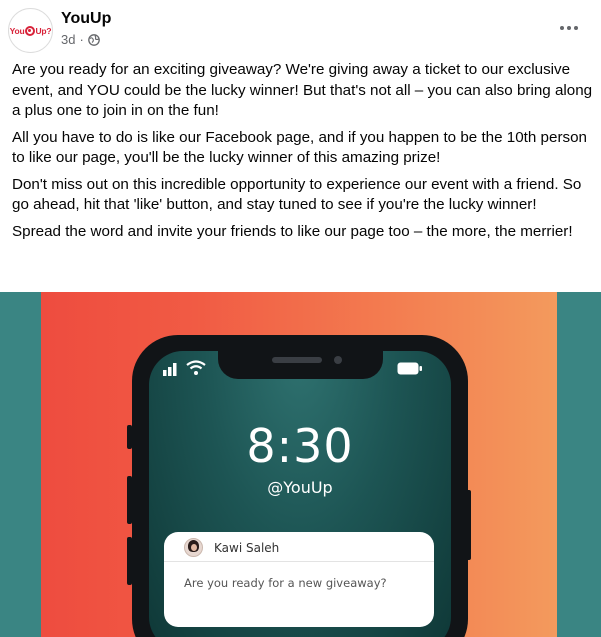 This screenshot has width=601, height=637. Describe the element at coordinates (93, 39) in the screenshot. I see `globe-icon` at that location.